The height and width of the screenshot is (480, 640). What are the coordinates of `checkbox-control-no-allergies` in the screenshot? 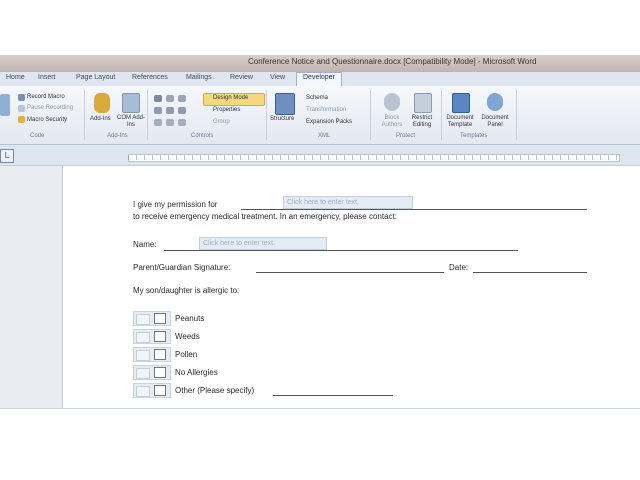 It's located at (152, 372).